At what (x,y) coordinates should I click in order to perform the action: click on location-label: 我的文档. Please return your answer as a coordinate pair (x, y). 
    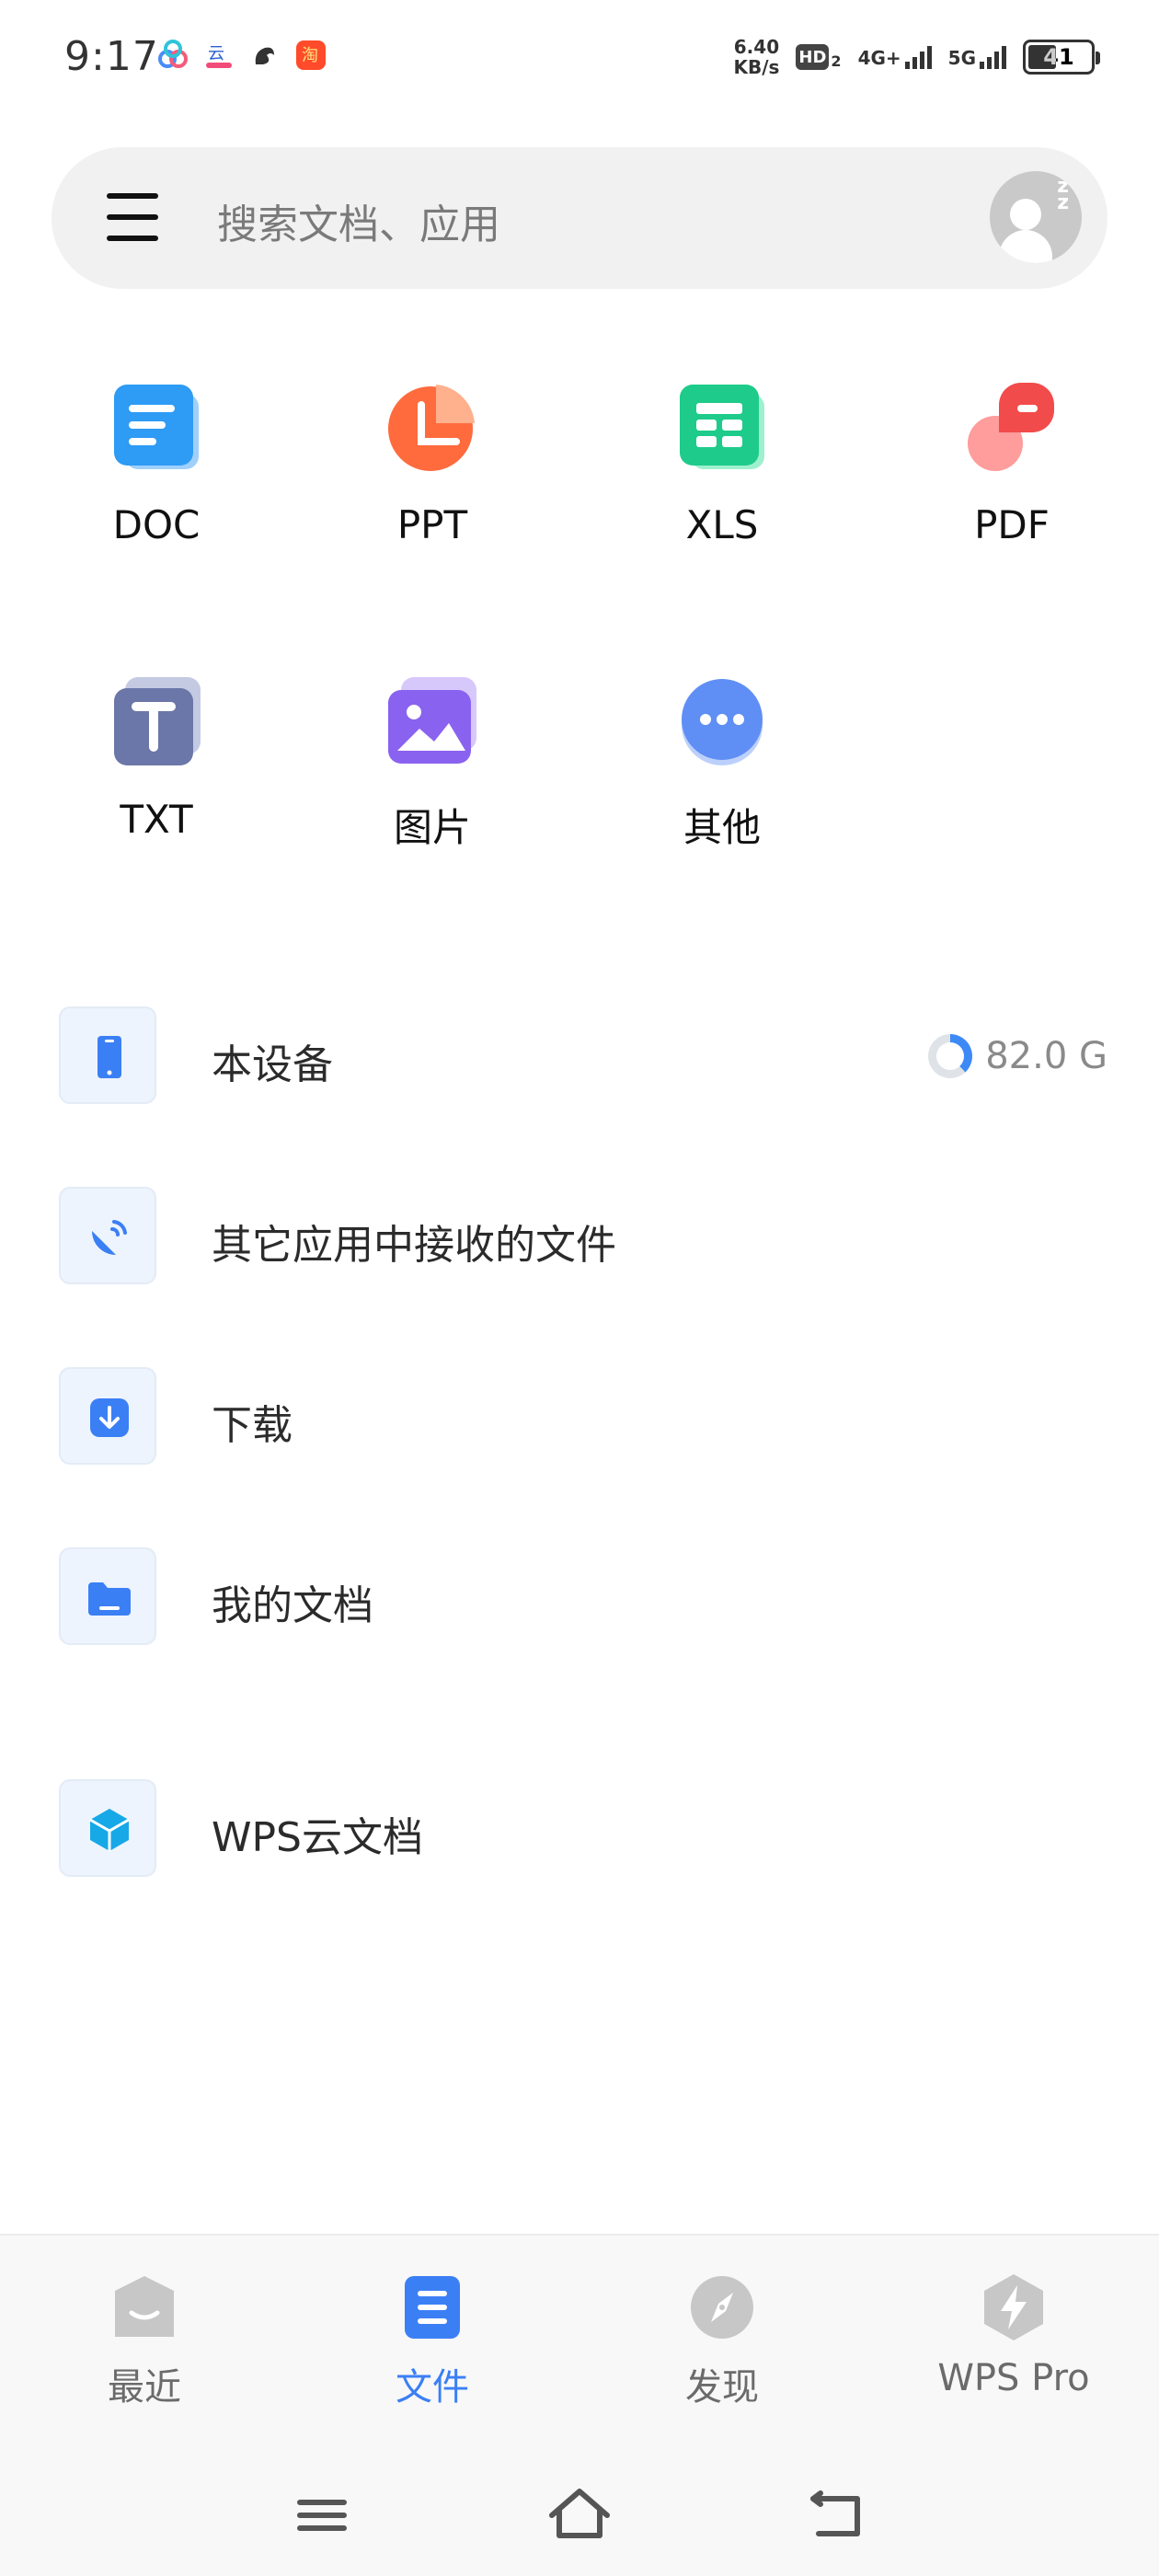
    Looking at the image, I should click on (292, 1605).